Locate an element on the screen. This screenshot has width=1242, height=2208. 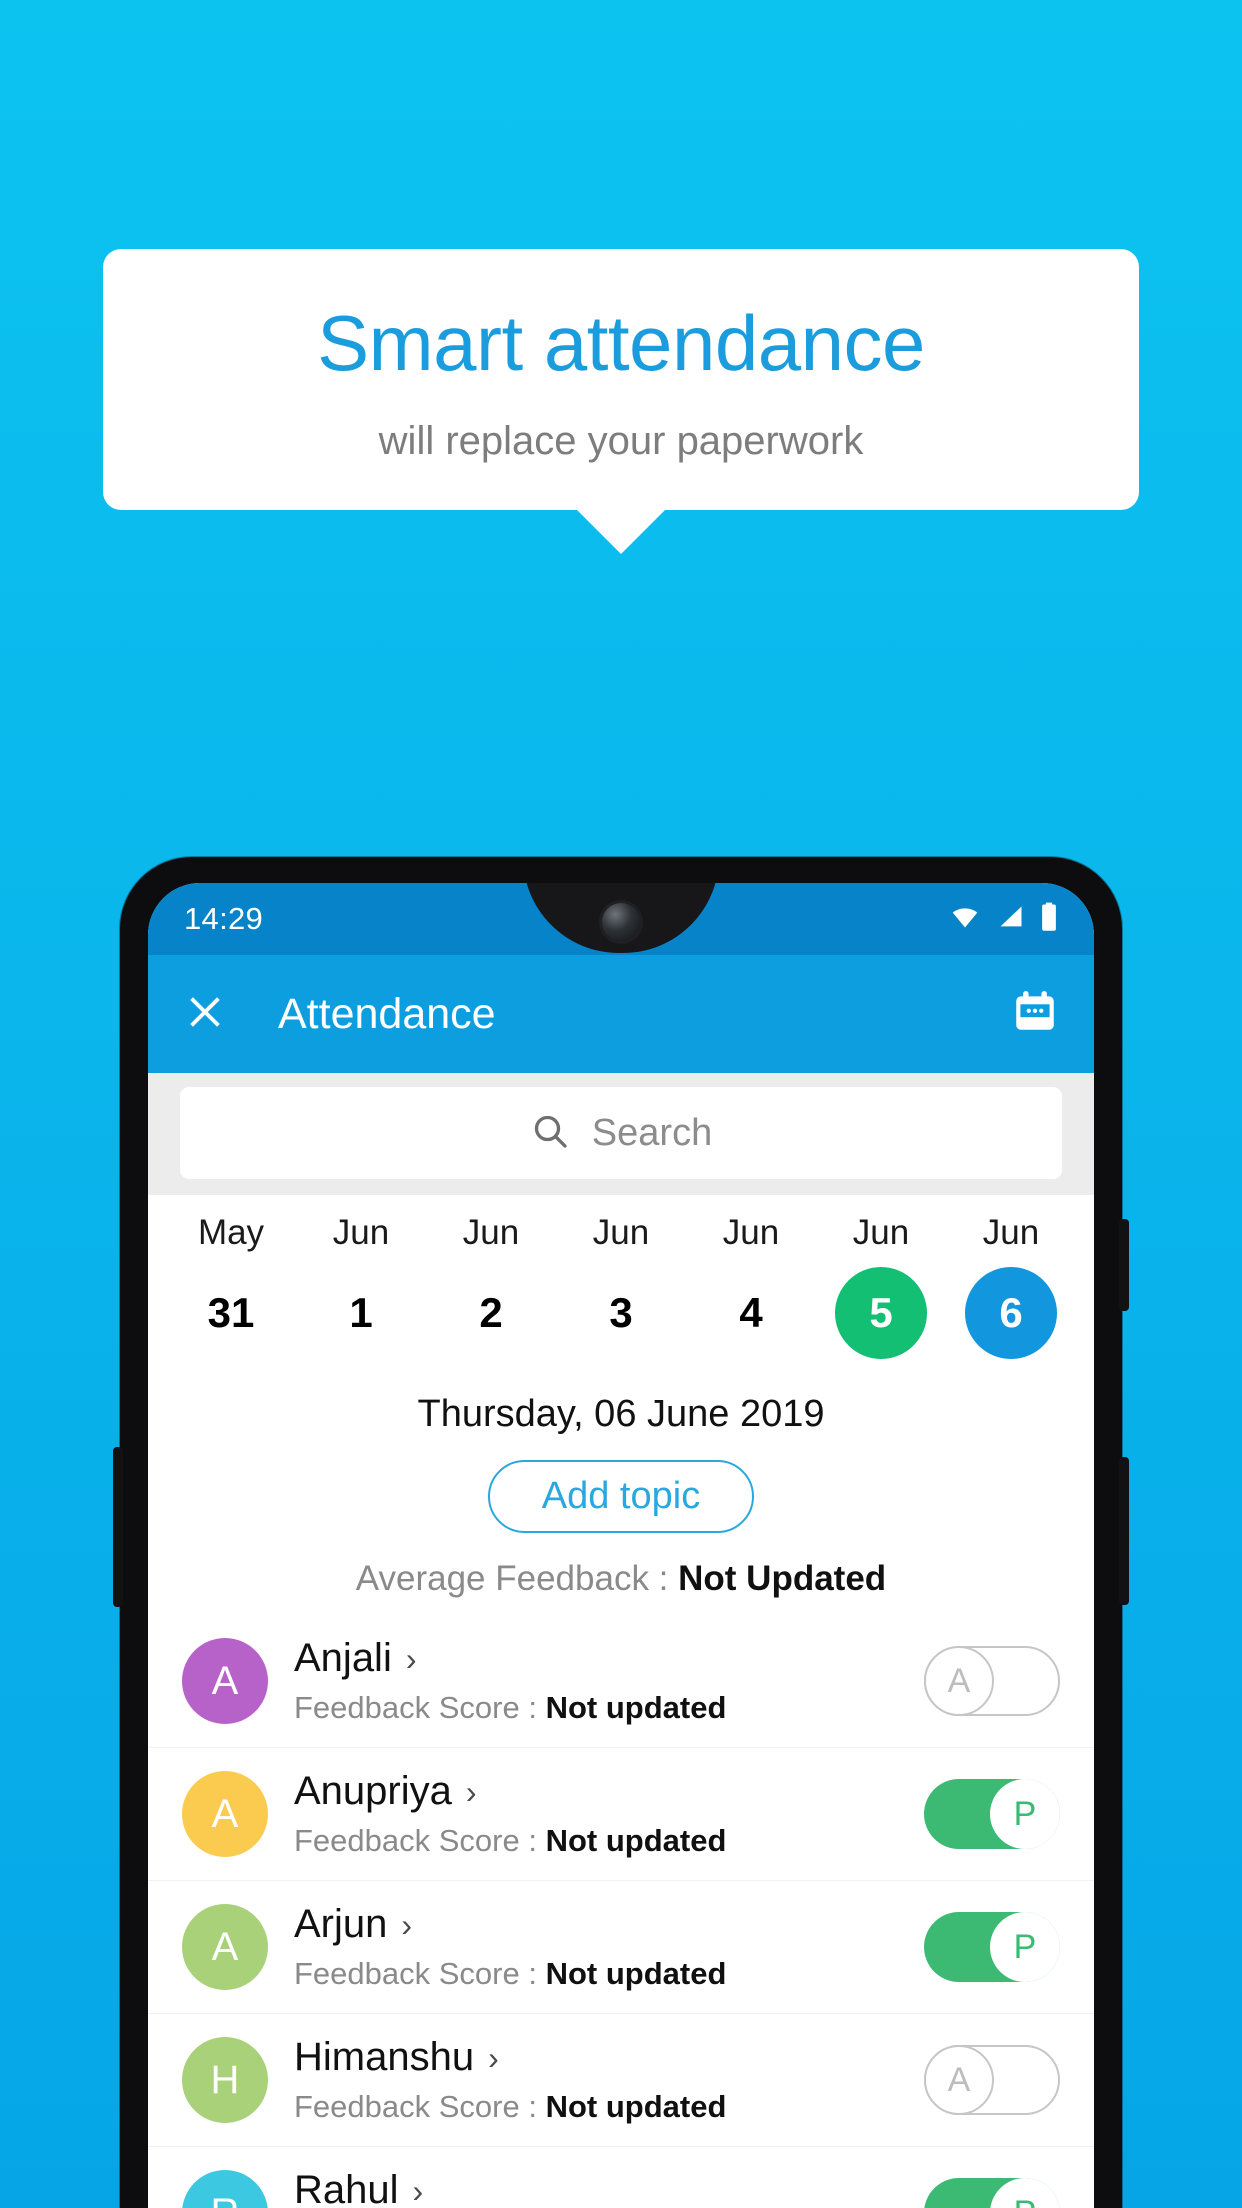
average-feedback: Average Feedback : Not Updated is located at coordinates (621, 1579).